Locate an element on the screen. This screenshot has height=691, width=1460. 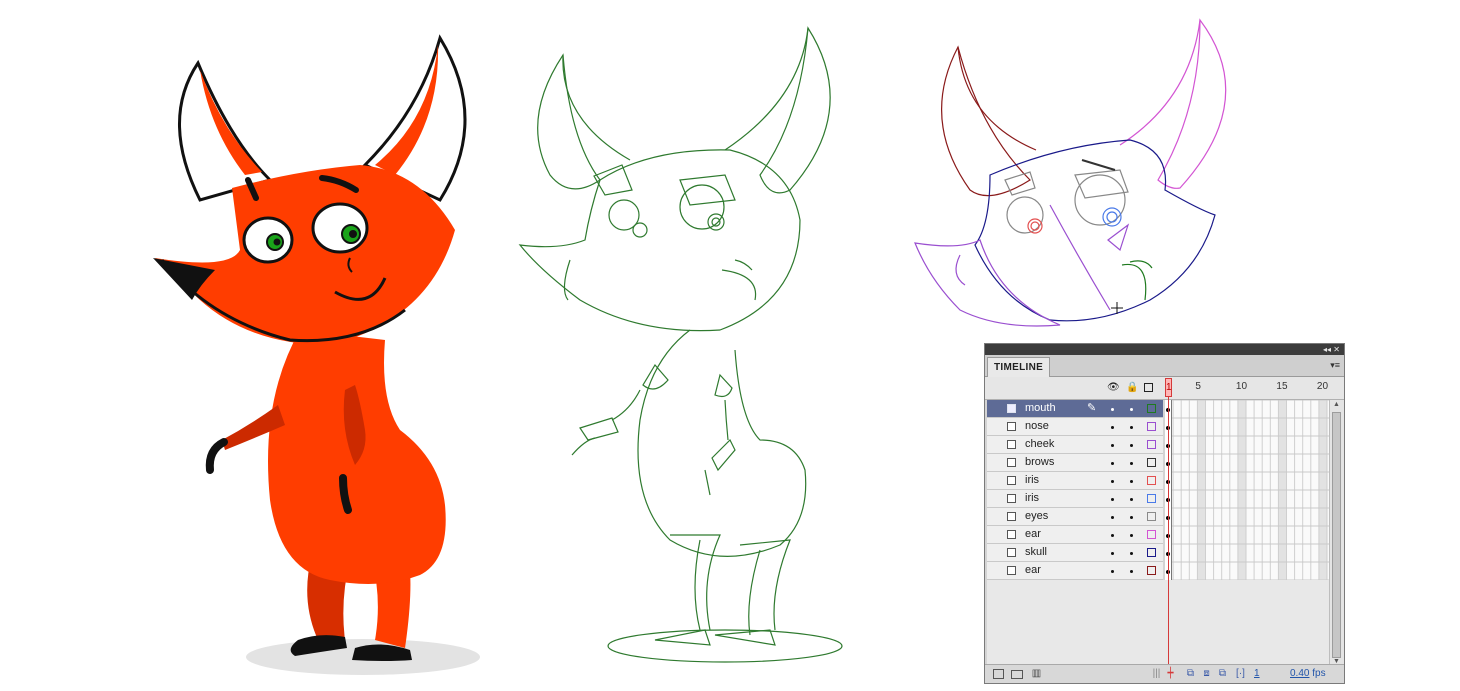
left-pupil is located at coordinates (277, 242).